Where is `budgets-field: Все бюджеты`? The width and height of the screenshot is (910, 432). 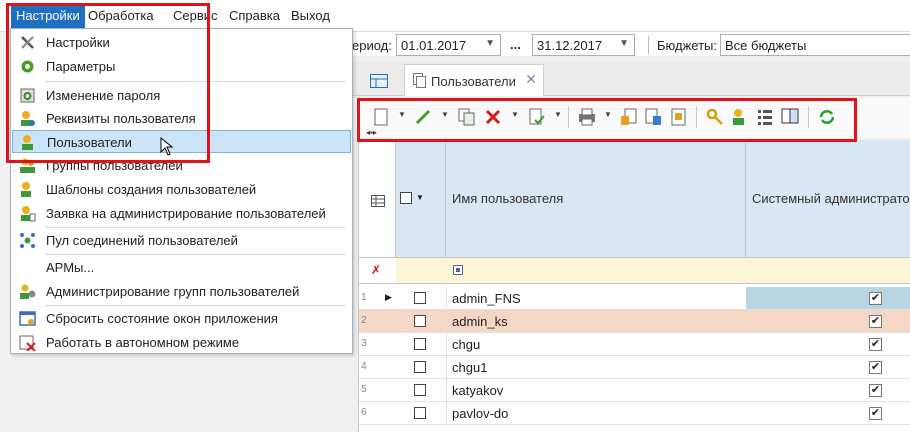 budgets-field: Все бюджеты is located at coordinates (815, 45).